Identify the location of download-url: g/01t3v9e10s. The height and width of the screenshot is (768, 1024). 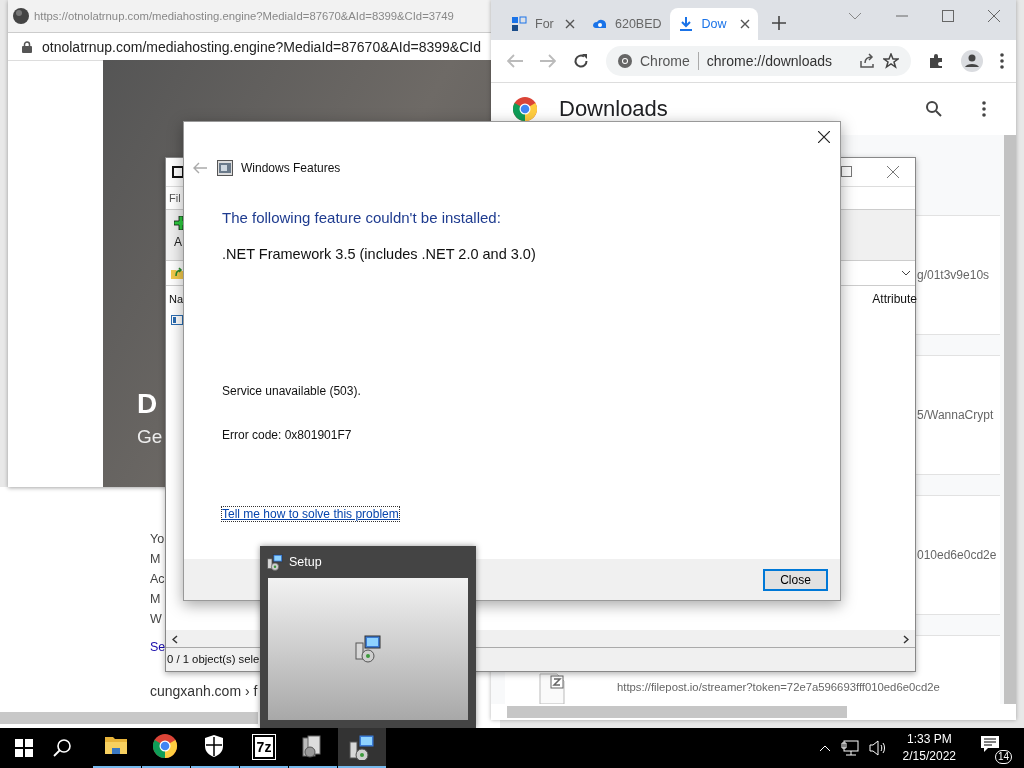
(953, 275).